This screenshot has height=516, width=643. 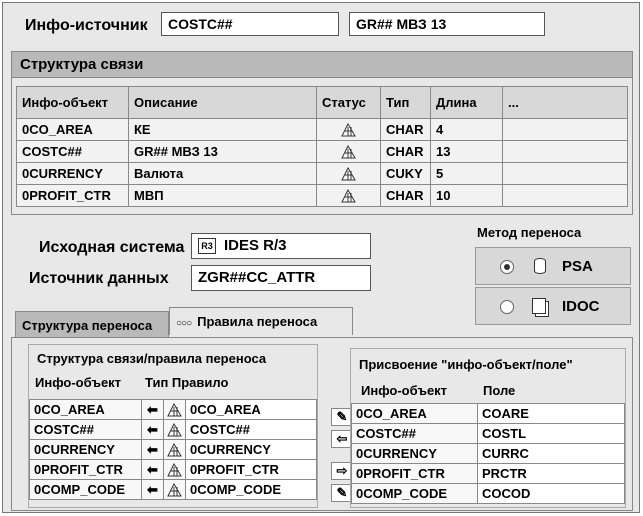 I want to click on rule-infoobject: 0COMP_CODE, so click(x=85, y=489).